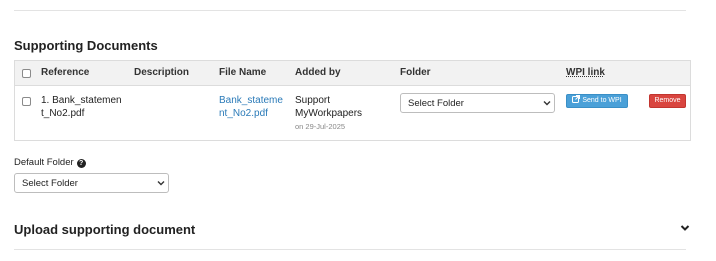 This screenshot has width=716, height=261. I want to click on added-by-cell: Support MyWorkpapers on 29-Jul-2025, so click(328, 113).